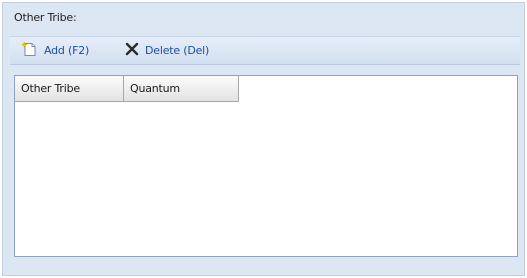  I want to click on add-button: Add (F2), so click(55, 50).